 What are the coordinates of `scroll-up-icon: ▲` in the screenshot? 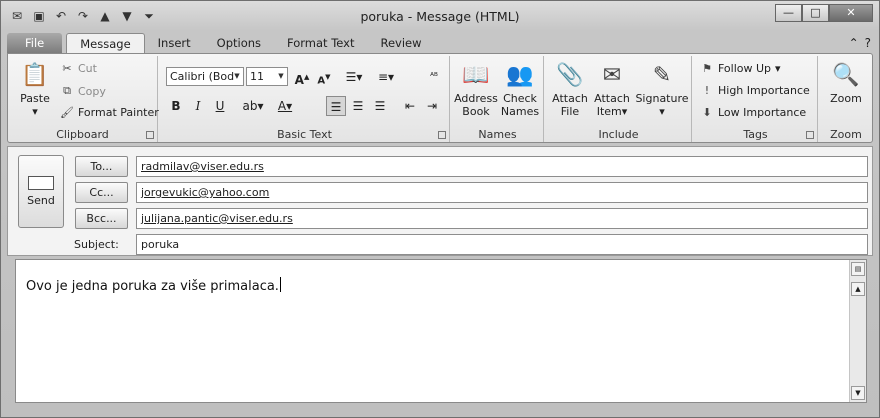 It's located at (858, 289).